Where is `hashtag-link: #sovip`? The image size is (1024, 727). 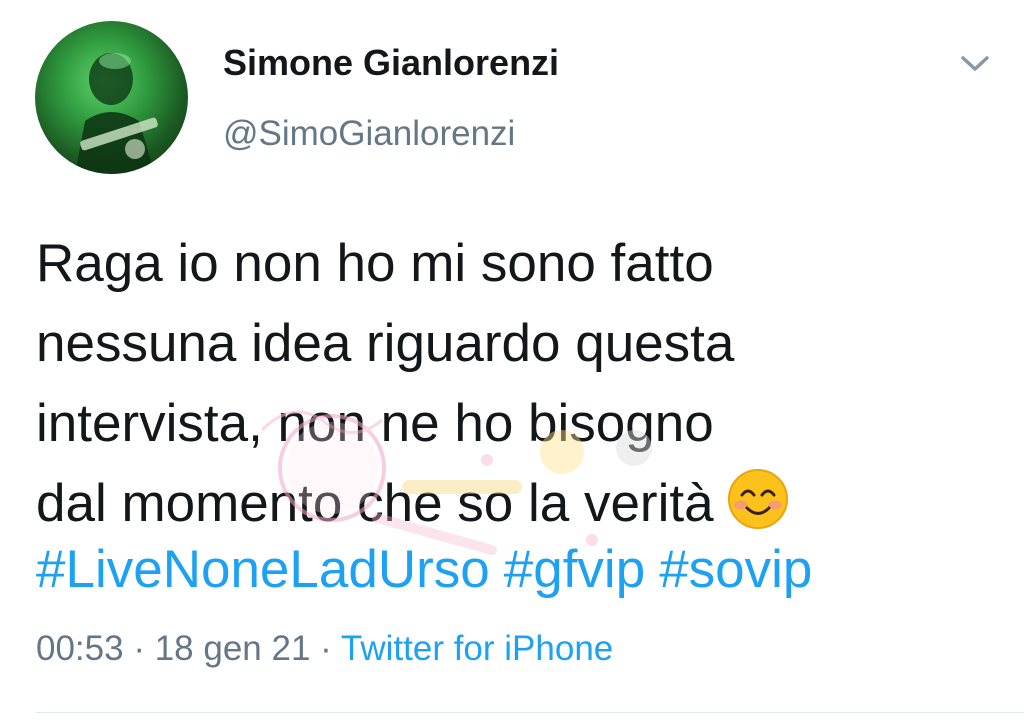 hashtag-link: #sovip is located at coordinates (735, 569).